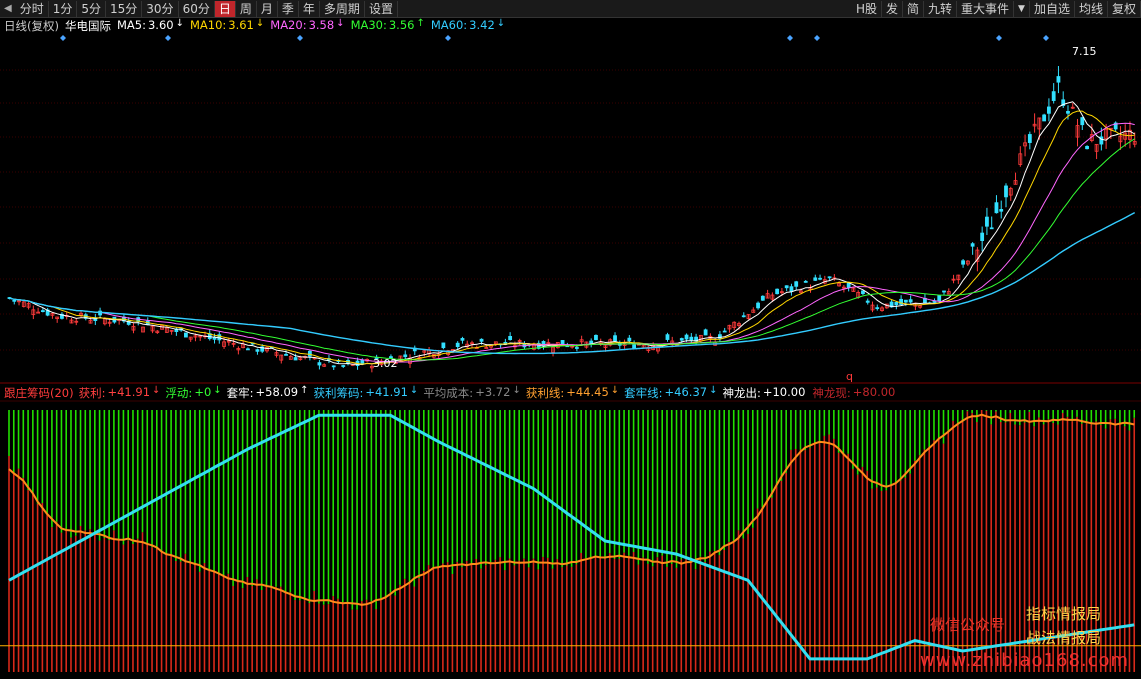  What do you see at coordinates (449, 25) in the screenshot?
I see `ma-legend-label: MA60:` at bounding box center [449, 25].